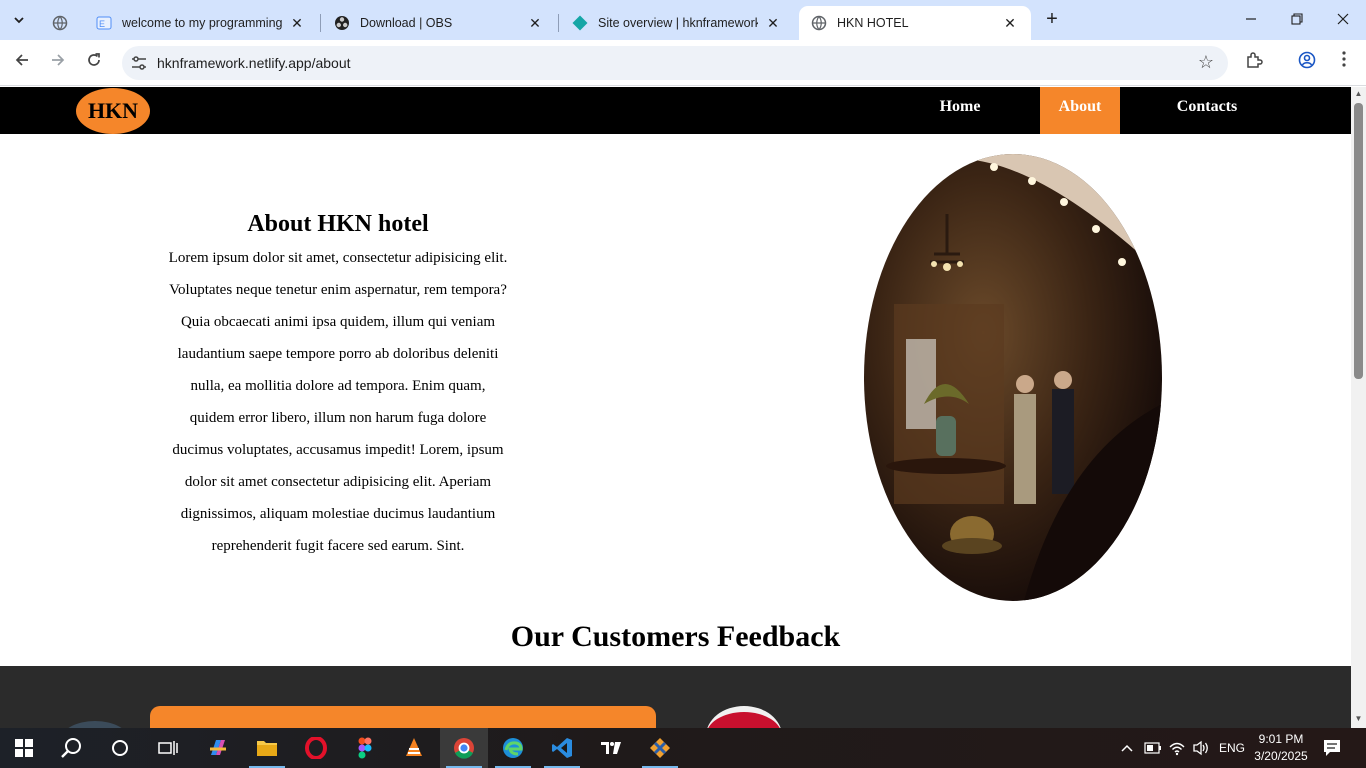  Describe the element at coordinates (915, 23) in the screenshot. I see `tab-hkn-hotel: HKN HOTEL ✕` at that location.